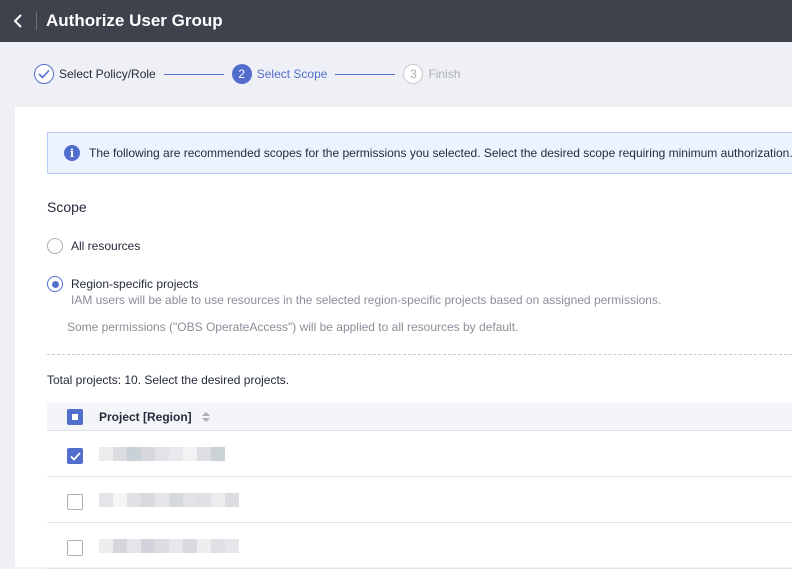 The image size is (792, 569). Describe the element at coordinates (67, 207) in the screenshot. I see `scope-heading: Scope` at that location.